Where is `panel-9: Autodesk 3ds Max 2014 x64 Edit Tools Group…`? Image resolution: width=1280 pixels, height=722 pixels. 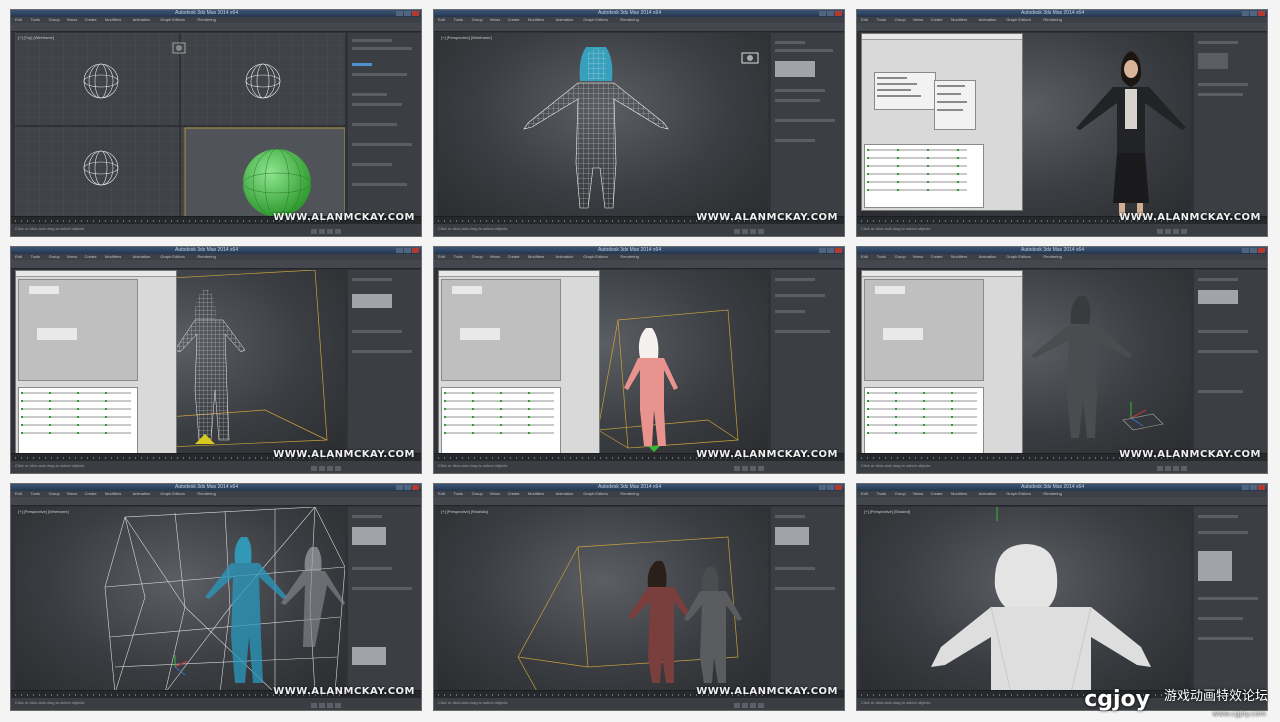
panel-9: Autodesk 3ds Max 2014 x64 Edit Tools Group… is located at coordinates (1062, 597).